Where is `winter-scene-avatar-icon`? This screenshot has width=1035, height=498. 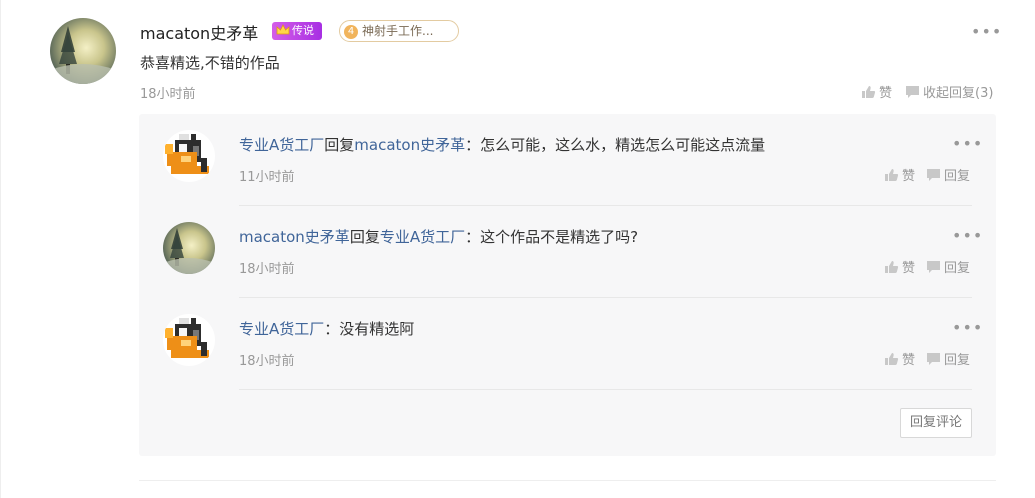
winter-scene-avatar-icon is located at coordinates (189, 248).